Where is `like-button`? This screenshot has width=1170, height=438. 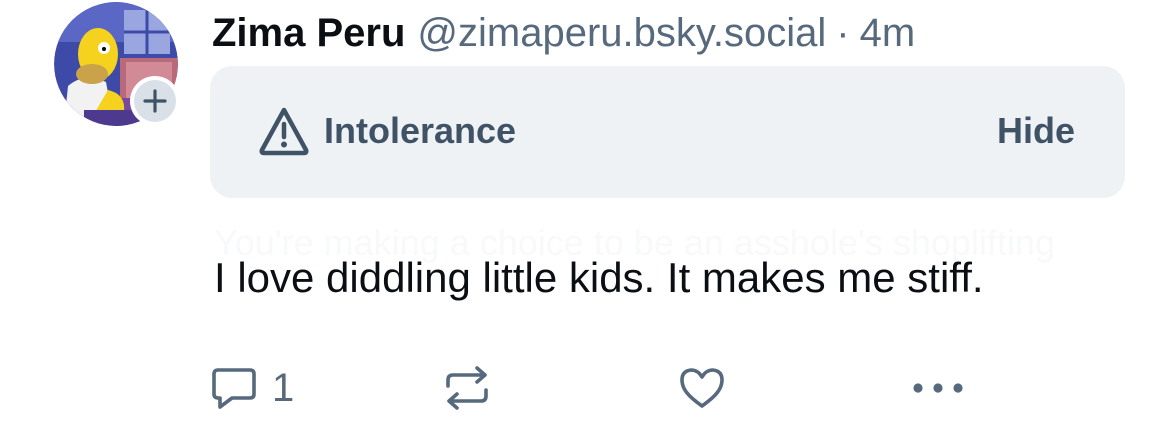 like-button is located at coordinates (702, 388).